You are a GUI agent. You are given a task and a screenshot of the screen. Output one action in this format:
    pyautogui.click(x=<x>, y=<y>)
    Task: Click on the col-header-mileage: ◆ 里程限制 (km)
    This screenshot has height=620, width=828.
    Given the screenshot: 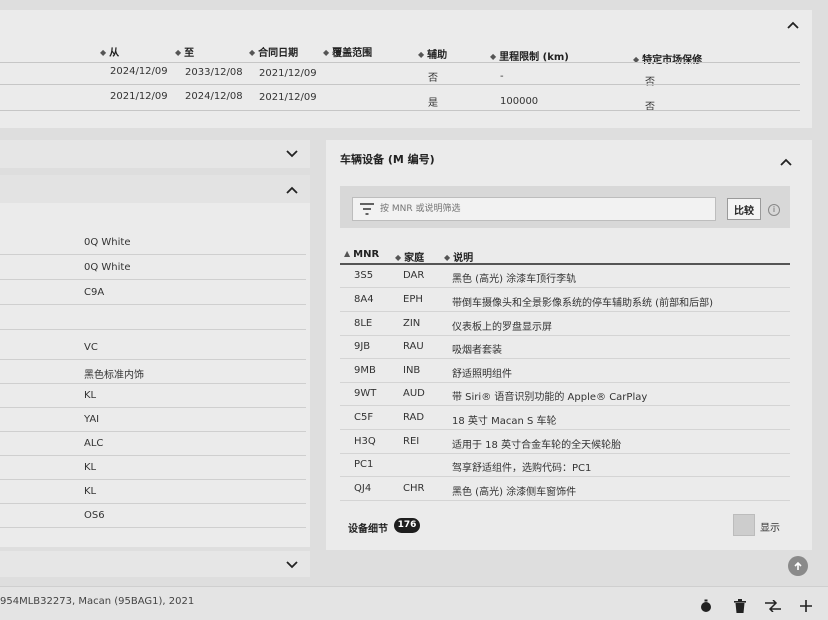 What is the action you would take?
    pyautogui.click(x=529, y=55)
    